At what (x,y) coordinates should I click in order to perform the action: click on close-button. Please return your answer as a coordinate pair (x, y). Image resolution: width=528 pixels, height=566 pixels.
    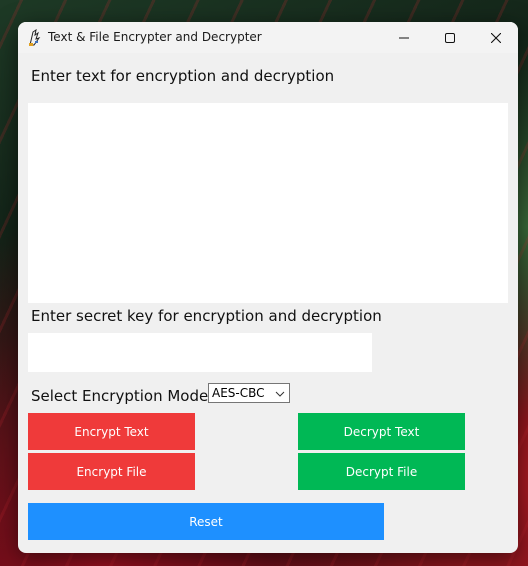
    Looking at the image, I should click on (495, 37).